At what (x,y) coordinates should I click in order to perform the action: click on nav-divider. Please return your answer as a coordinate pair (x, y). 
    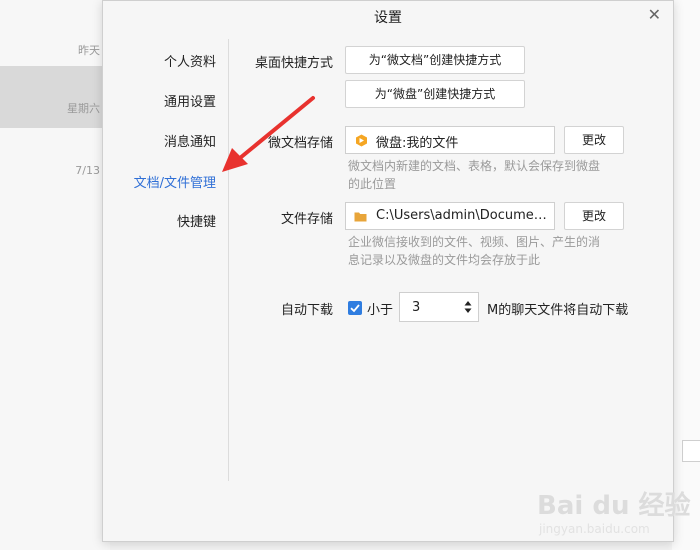
    Looking at the image, I should click on (228, 260).